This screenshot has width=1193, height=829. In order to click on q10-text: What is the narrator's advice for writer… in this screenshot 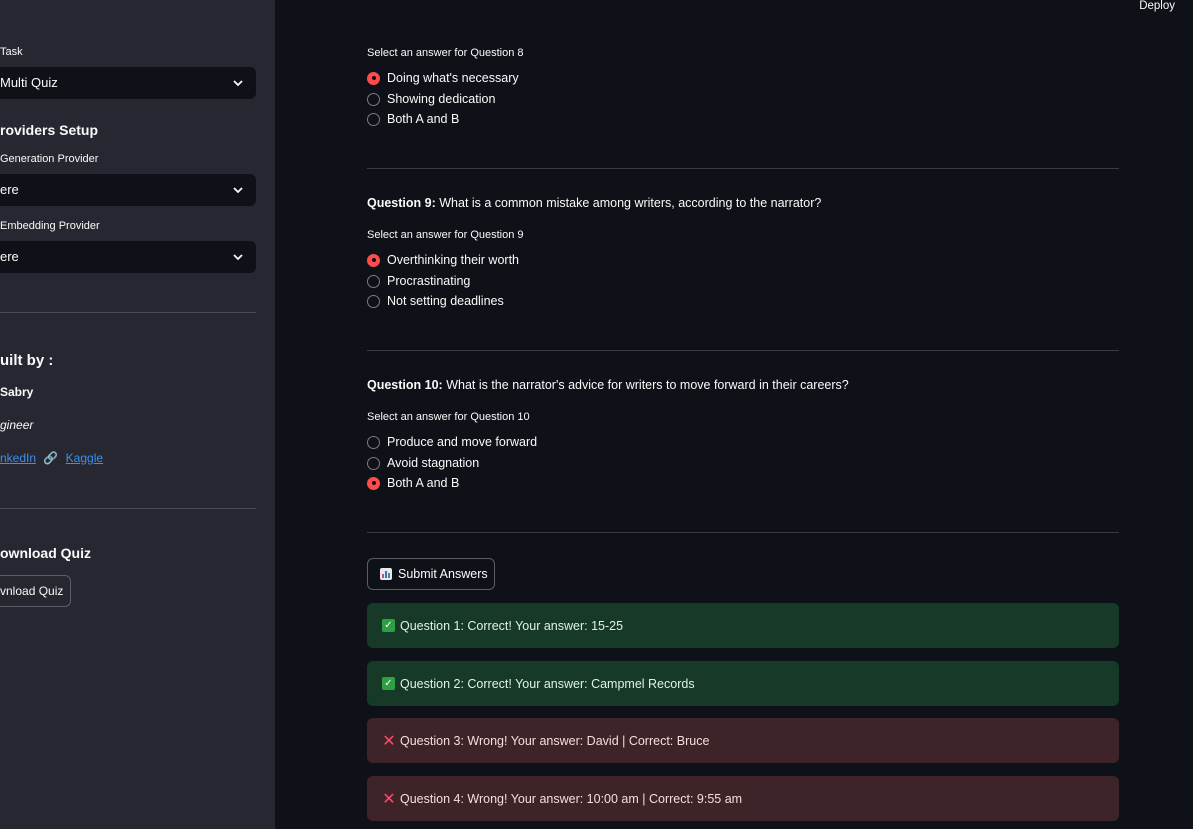, I will do `click(645, 385)`.